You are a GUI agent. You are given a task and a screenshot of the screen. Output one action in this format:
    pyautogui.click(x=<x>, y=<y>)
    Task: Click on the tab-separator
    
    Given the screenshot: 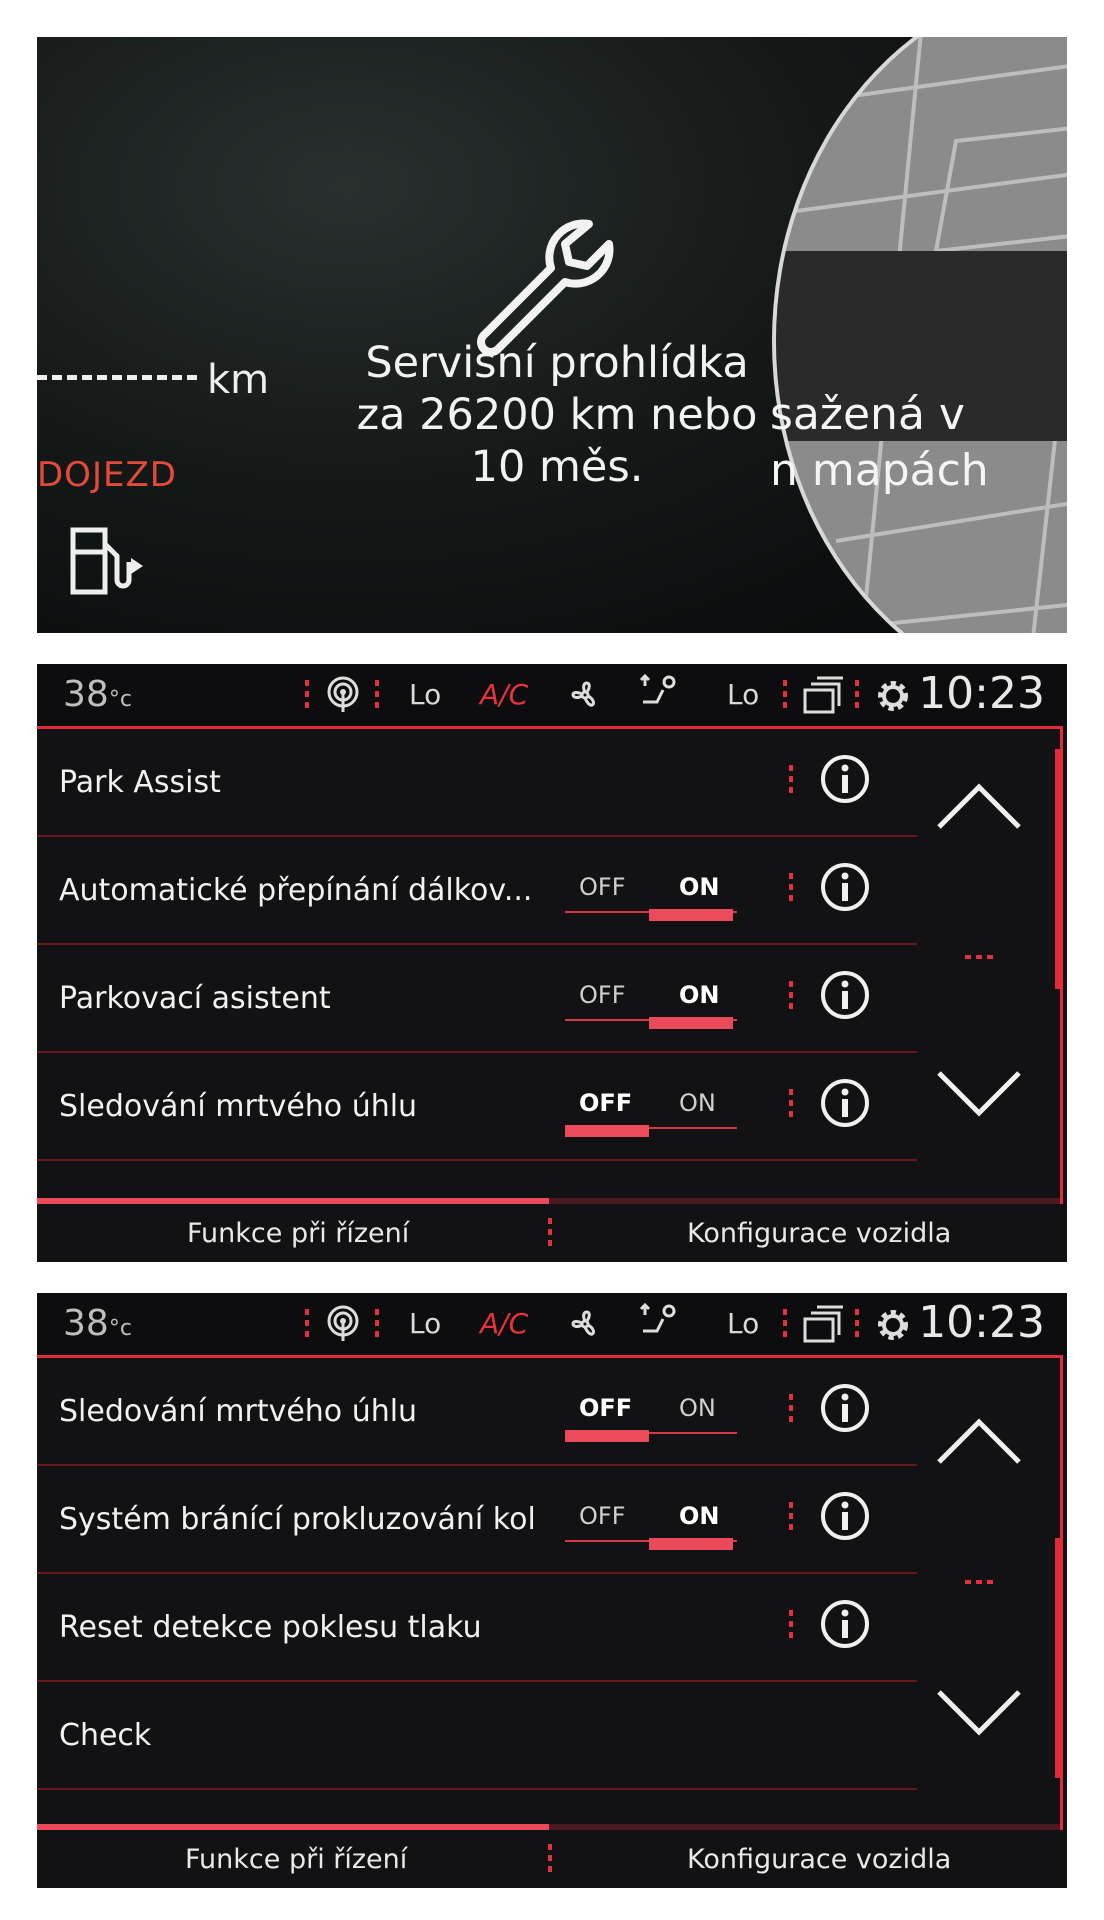 What is the action you would take?
    pyautogui.click(x=550, y=1859)
    